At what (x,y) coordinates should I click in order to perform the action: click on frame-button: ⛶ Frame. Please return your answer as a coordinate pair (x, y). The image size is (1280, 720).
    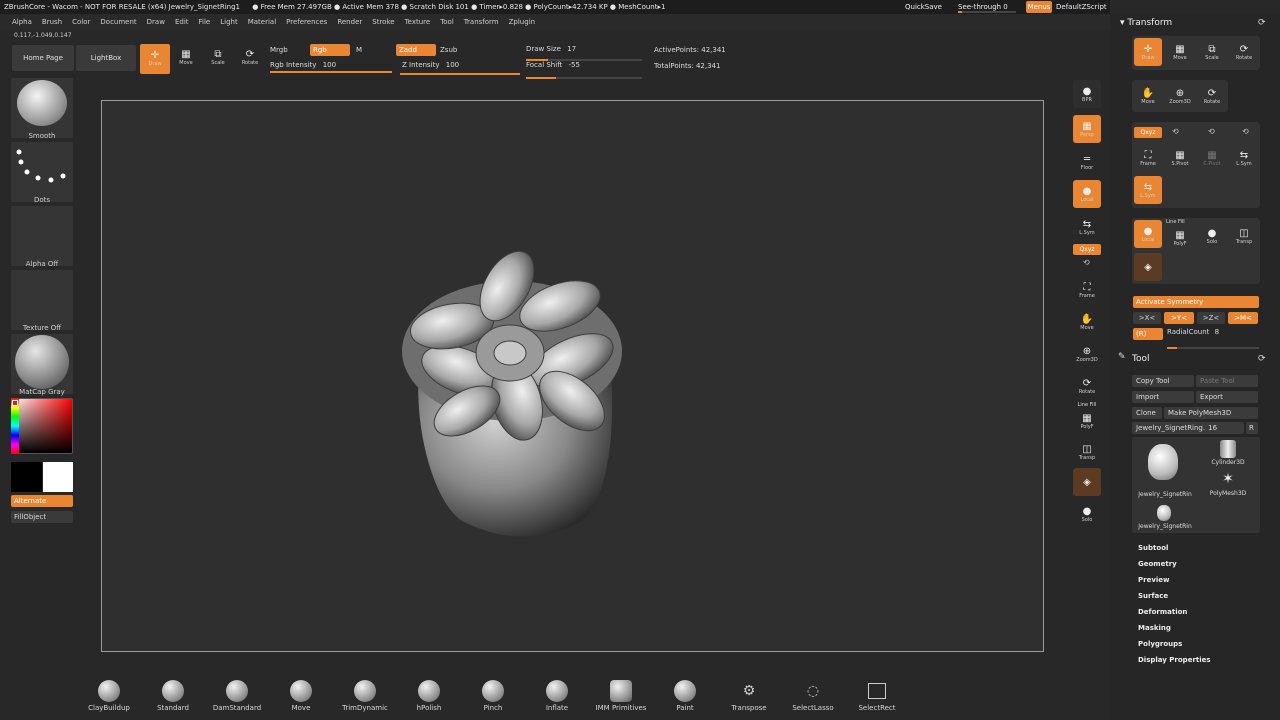
    Looking at the image, I should click on (1087, 290).